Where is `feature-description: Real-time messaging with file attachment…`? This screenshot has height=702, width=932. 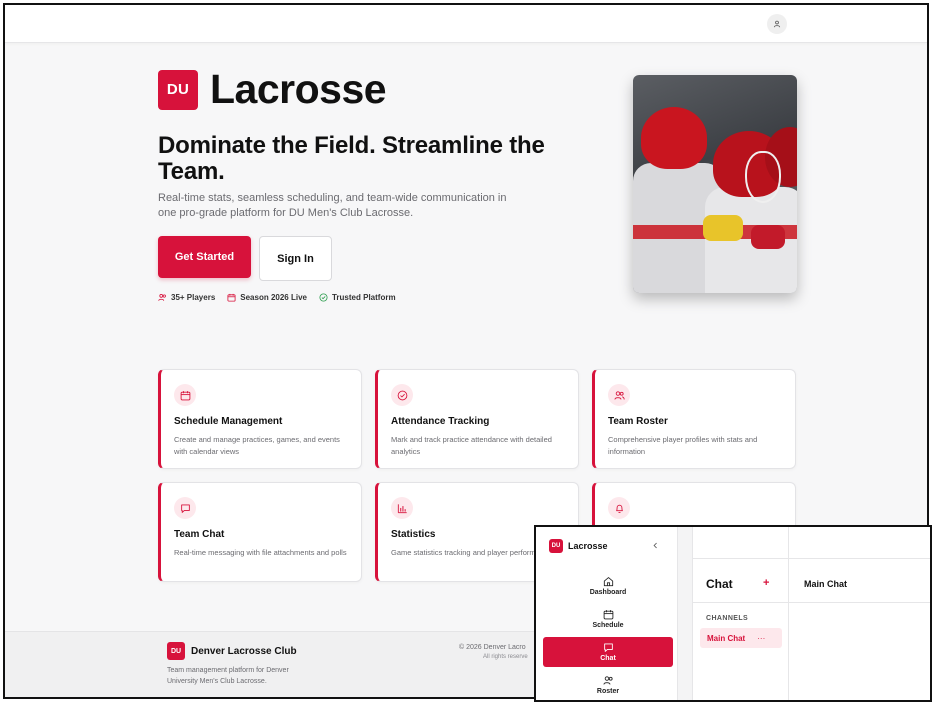
feature-description: Real-time messaging with file attachment… is located at coordinates (260, 552).